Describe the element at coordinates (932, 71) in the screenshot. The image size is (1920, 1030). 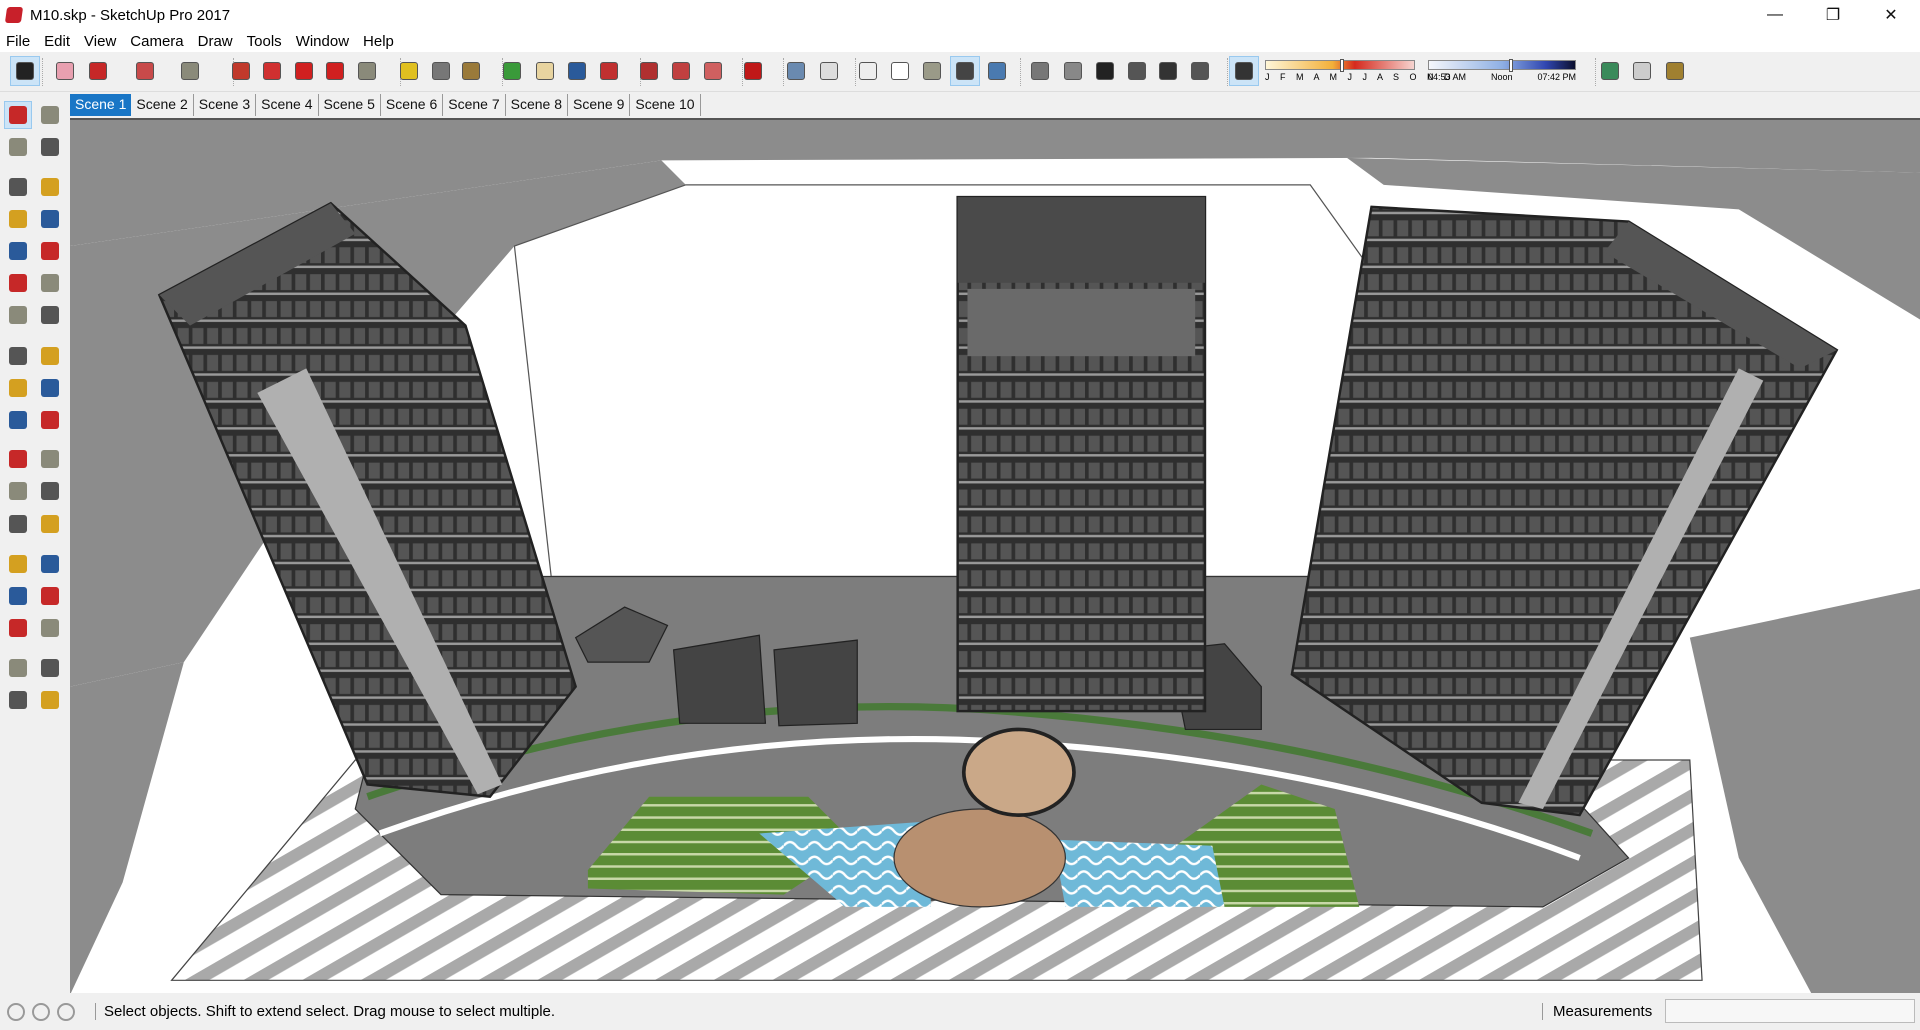
I see `shaded-button` at that location.